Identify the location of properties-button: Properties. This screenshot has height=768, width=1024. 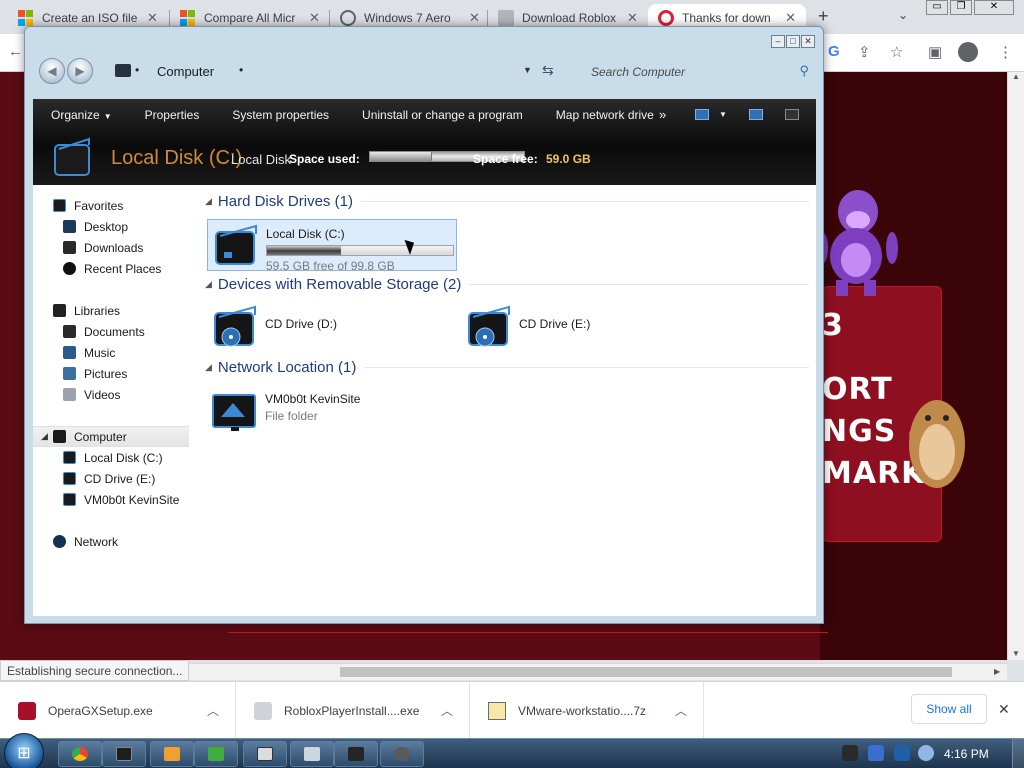
(171, 115).